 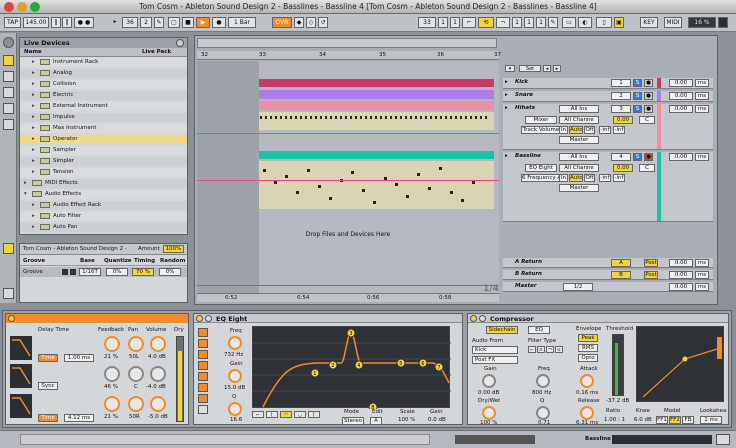 I want to click on eq-band-handle: 5, so click(x=401, y=363).